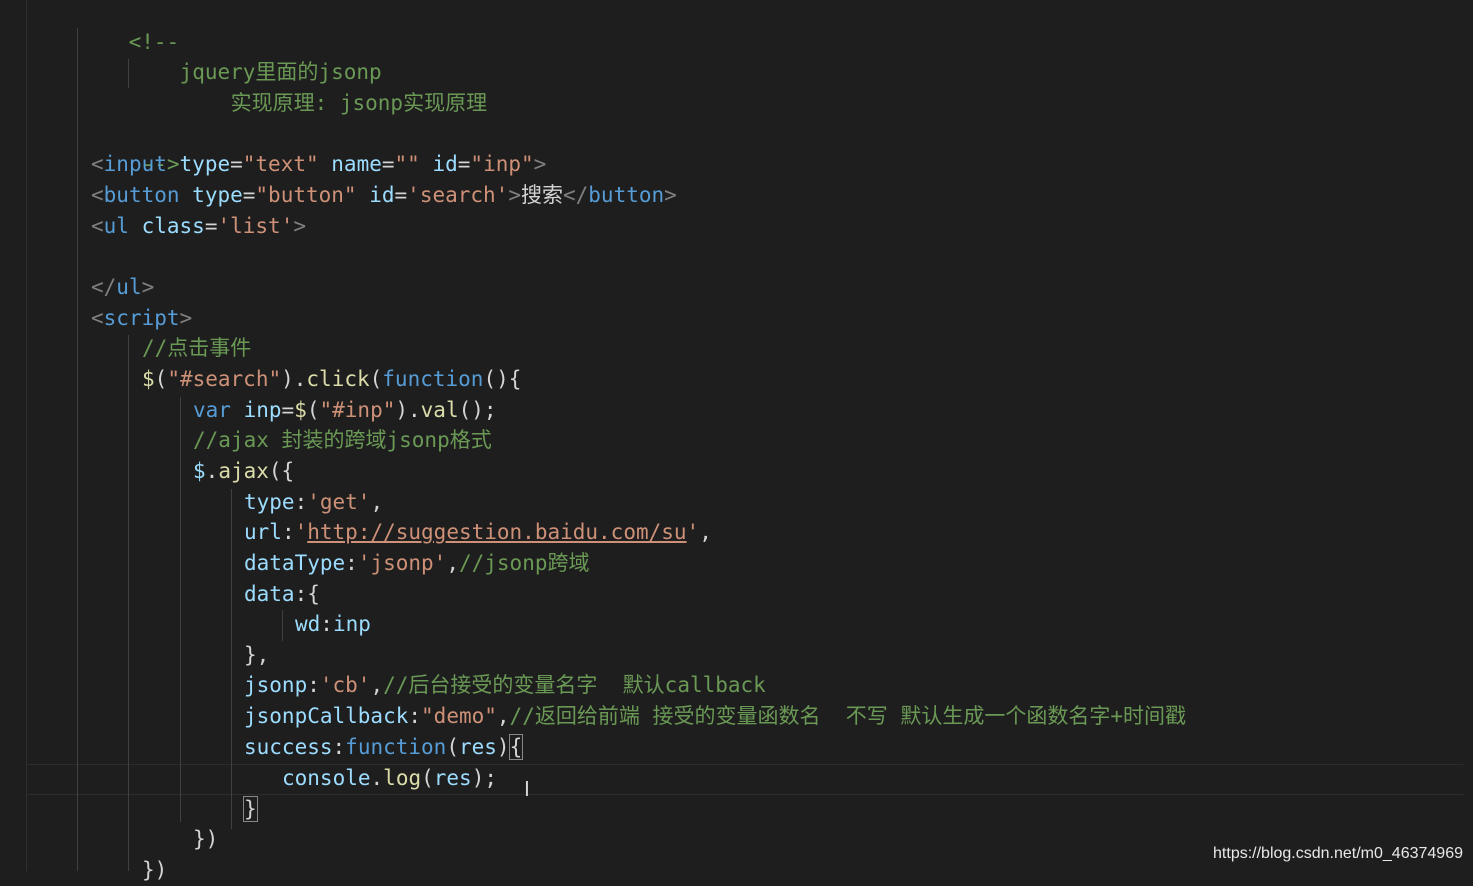 The height and width of the screenshot is (886, 1473). What do you see at coordinates (407, 164) in the screenshot?
I see `attr-value: ""` at bounding box center [407, 164].